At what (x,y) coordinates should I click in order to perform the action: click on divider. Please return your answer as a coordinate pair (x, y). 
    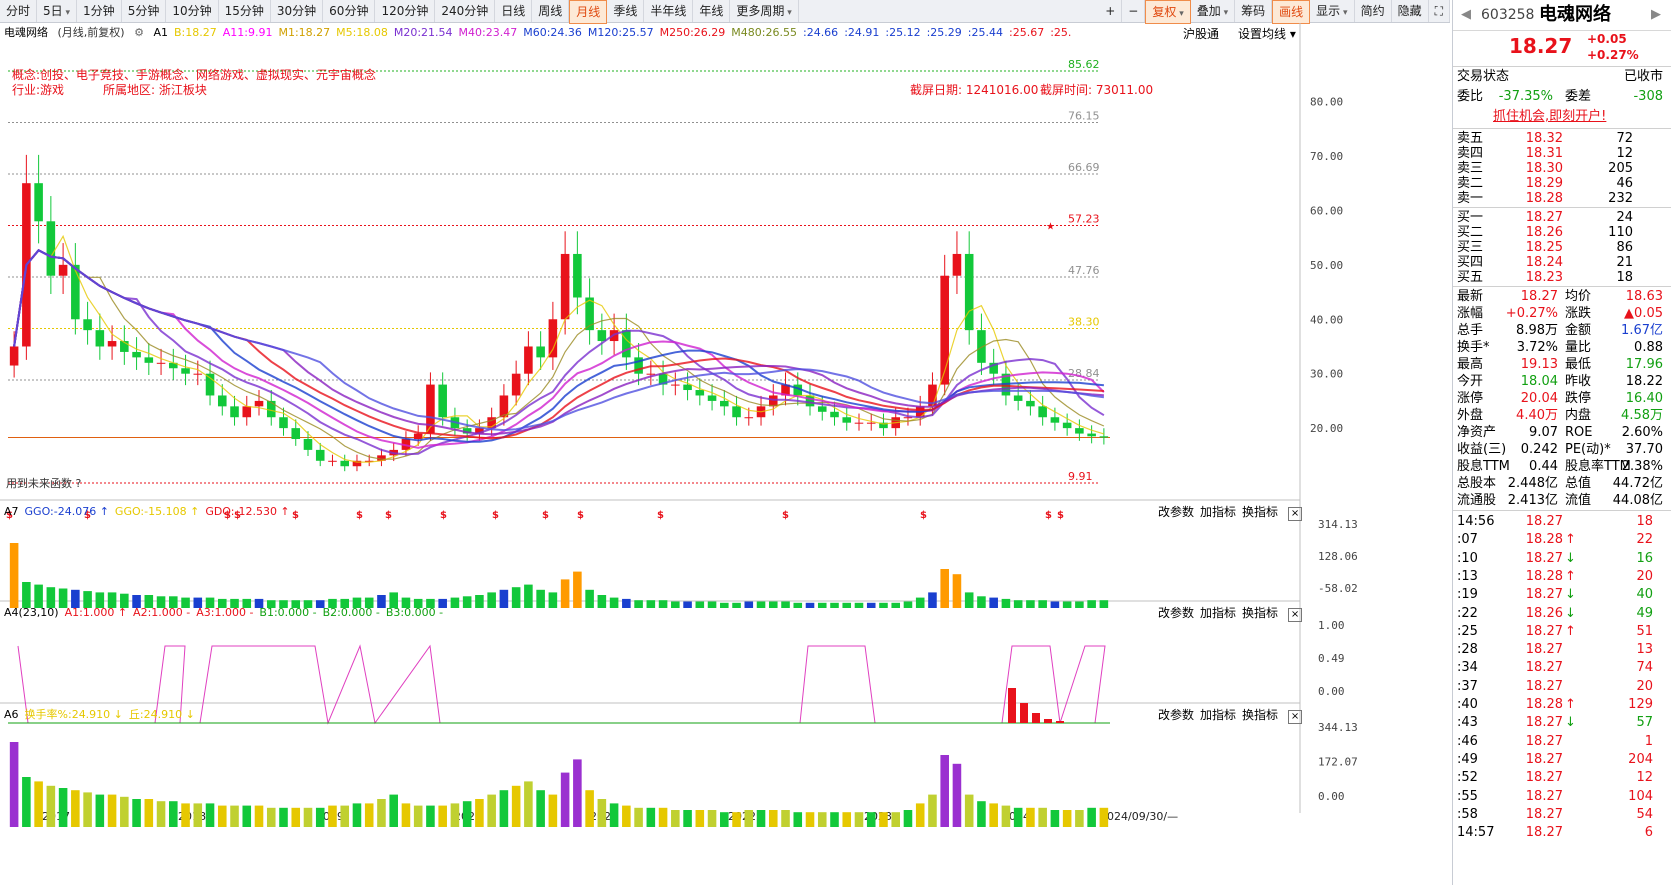
    Looking at the image, I should click on (1562, 207).